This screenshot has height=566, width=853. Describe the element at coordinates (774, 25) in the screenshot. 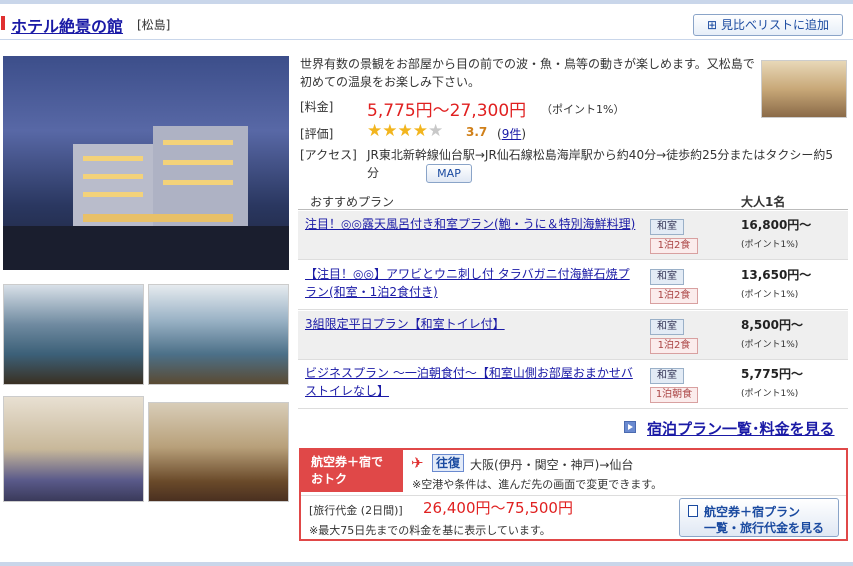

I see `add-to-compare-label: 見比べリストに追加` at that location.